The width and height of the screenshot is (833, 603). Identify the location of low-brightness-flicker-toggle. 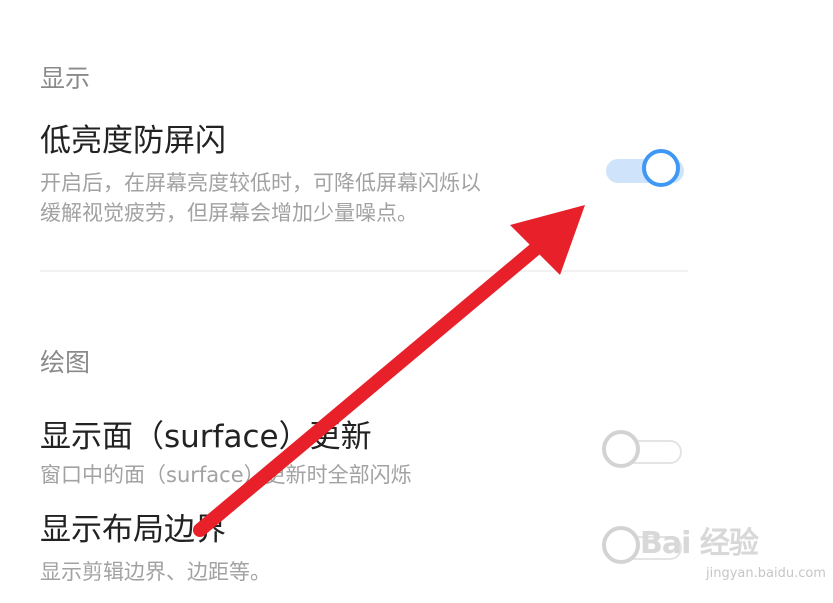
(645, 171).